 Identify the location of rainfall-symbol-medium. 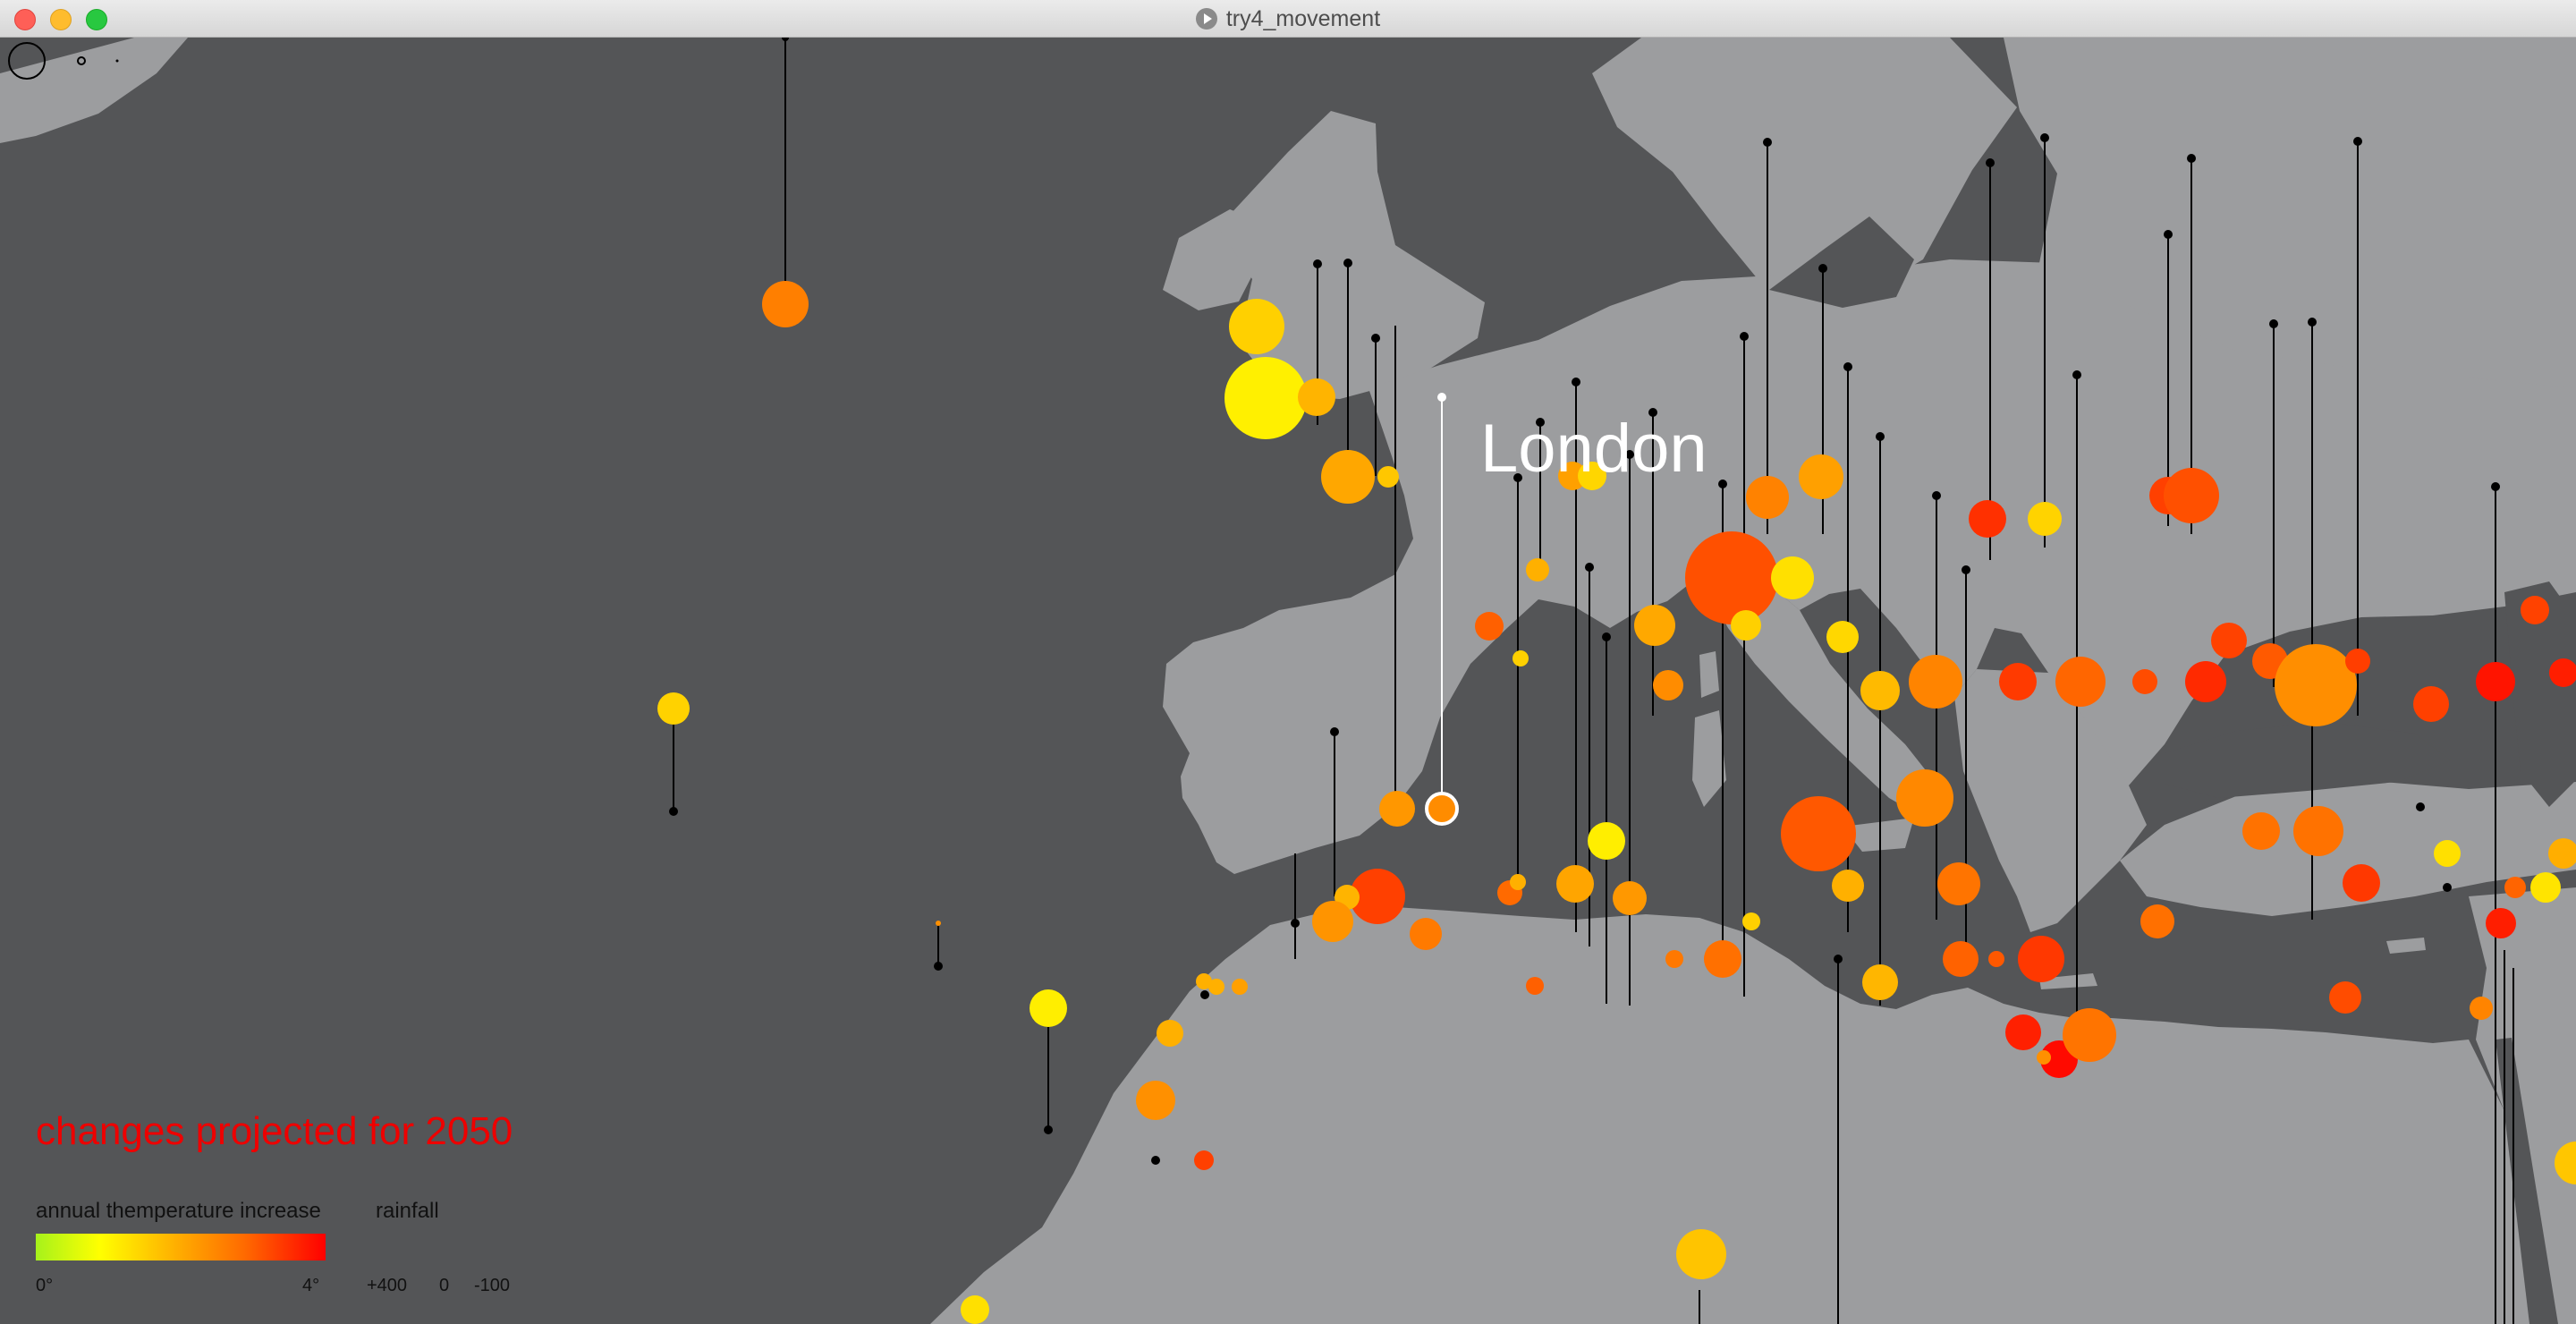
(81, 60).